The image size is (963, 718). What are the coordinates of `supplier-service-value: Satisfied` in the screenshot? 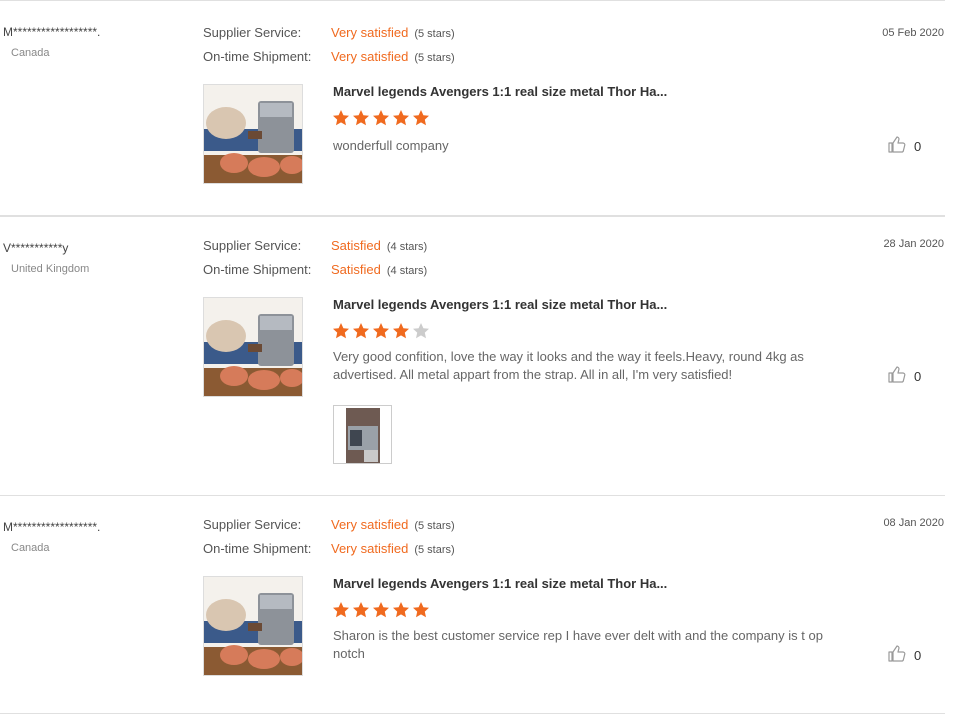 It's located at (356, 245).